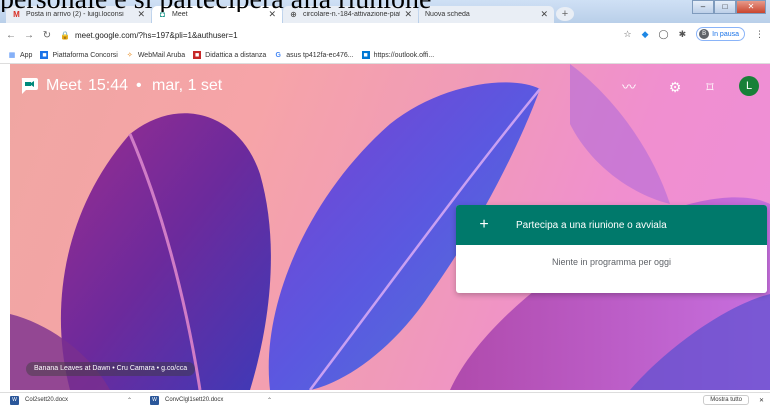  What do you see at coordinates (16, 14) in the screenshot?
I see `gmail-icon: M` at bounding box center [16, 14].